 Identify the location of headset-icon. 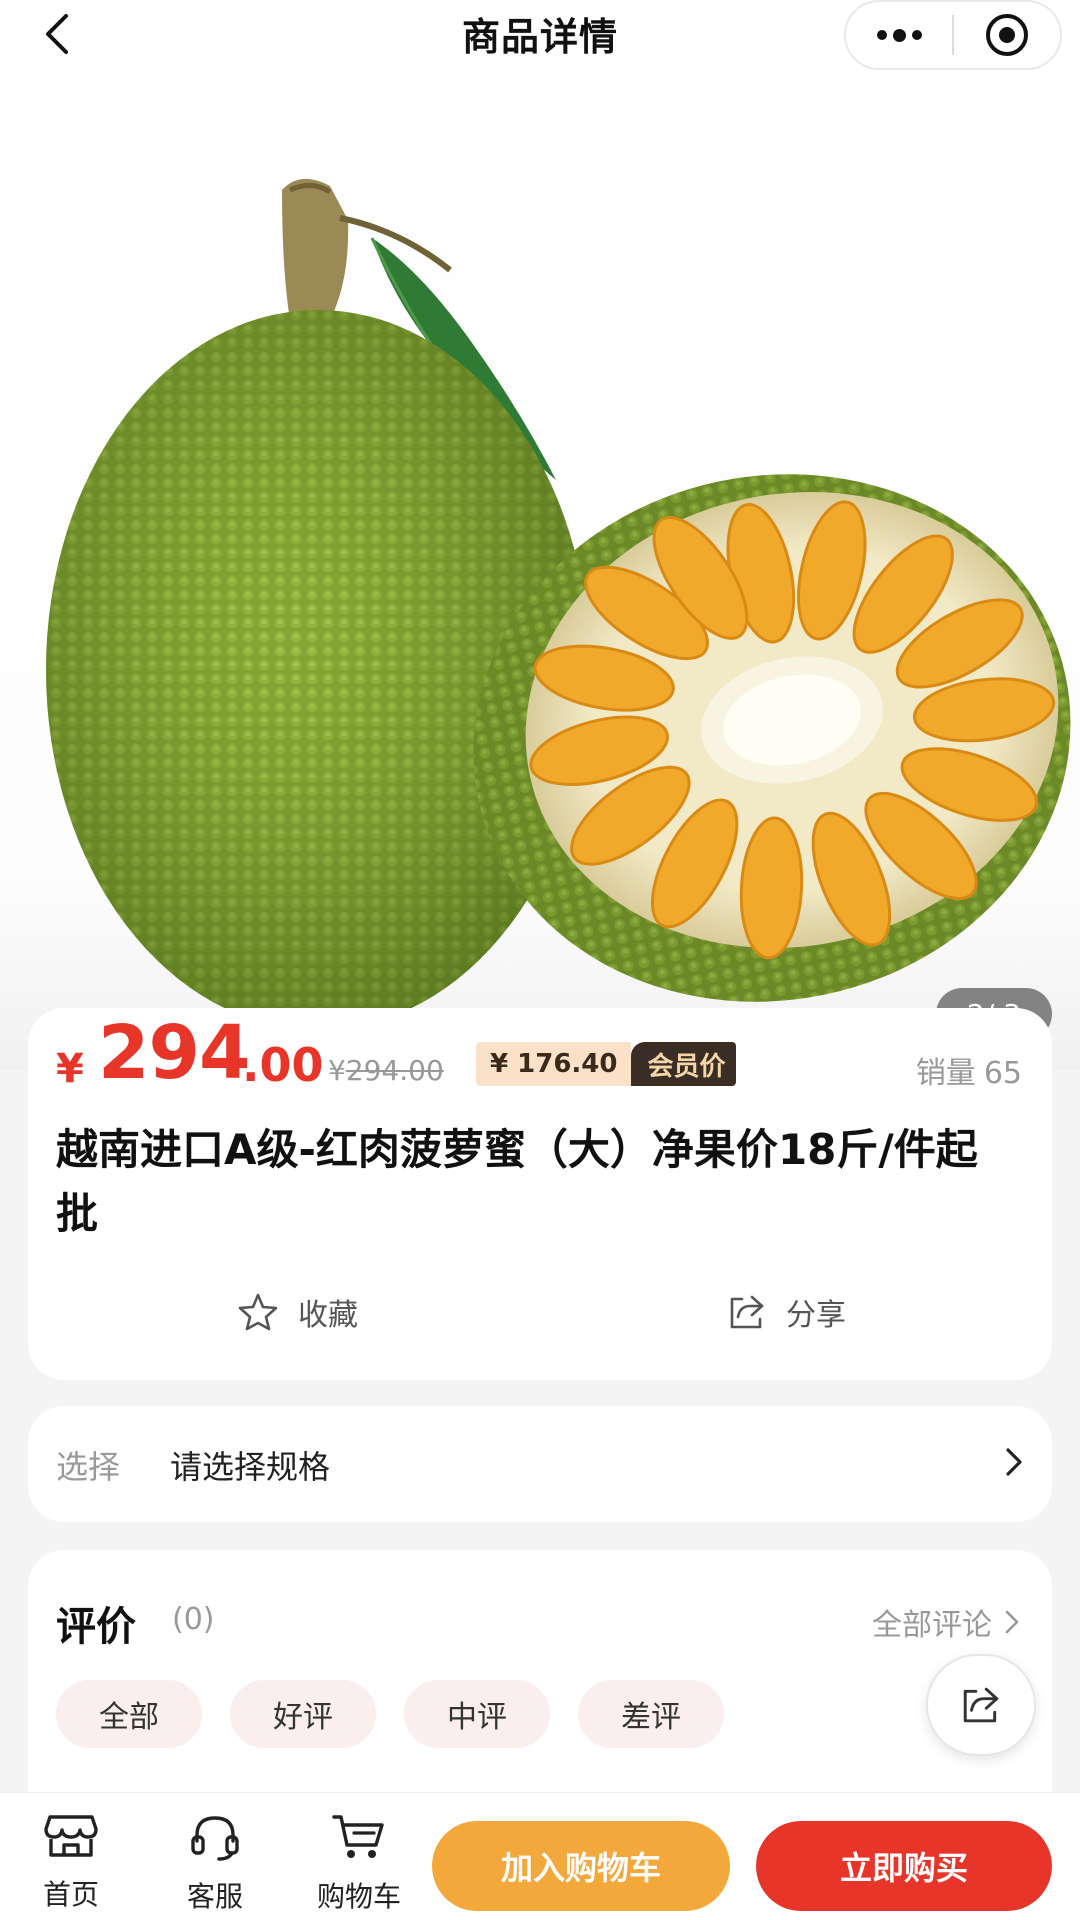
(215, 1838).